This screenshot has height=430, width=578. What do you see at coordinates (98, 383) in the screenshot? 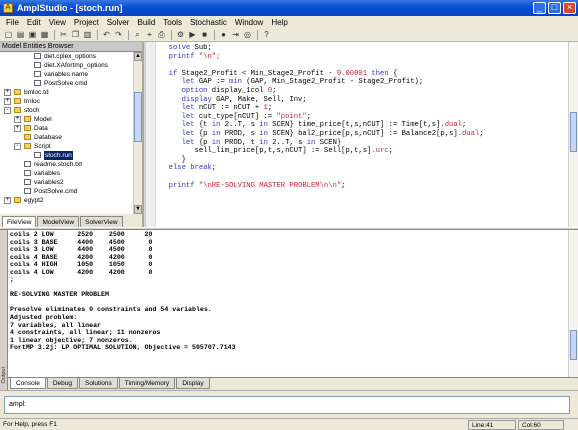
I see `tab-solutions: Solutions` at bounding box center [98, 383].